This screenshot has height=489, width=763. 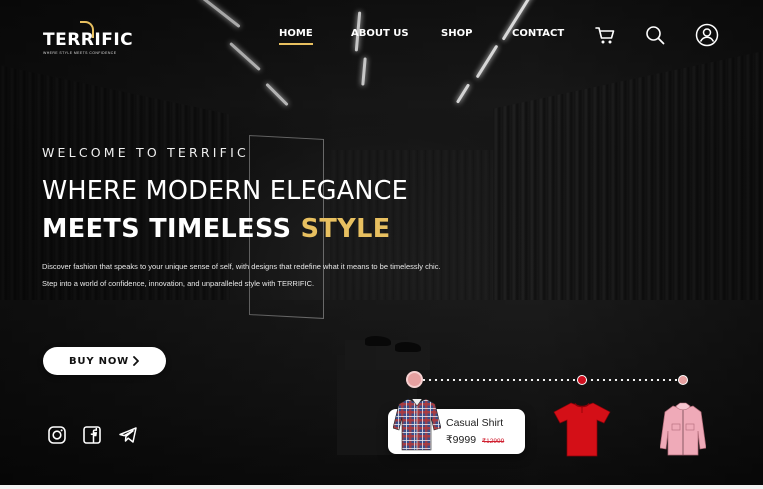 I want to click on nav-contact: CONTACT, so click(x=538, y=33).